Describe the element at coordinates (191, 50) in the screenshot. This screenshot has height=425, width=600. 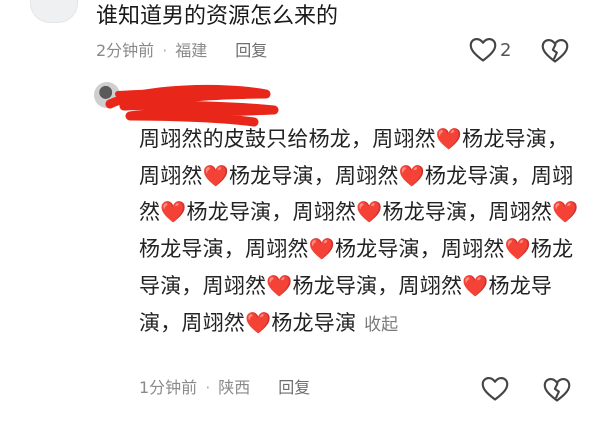
I see `comment-location: 福建` at that location.